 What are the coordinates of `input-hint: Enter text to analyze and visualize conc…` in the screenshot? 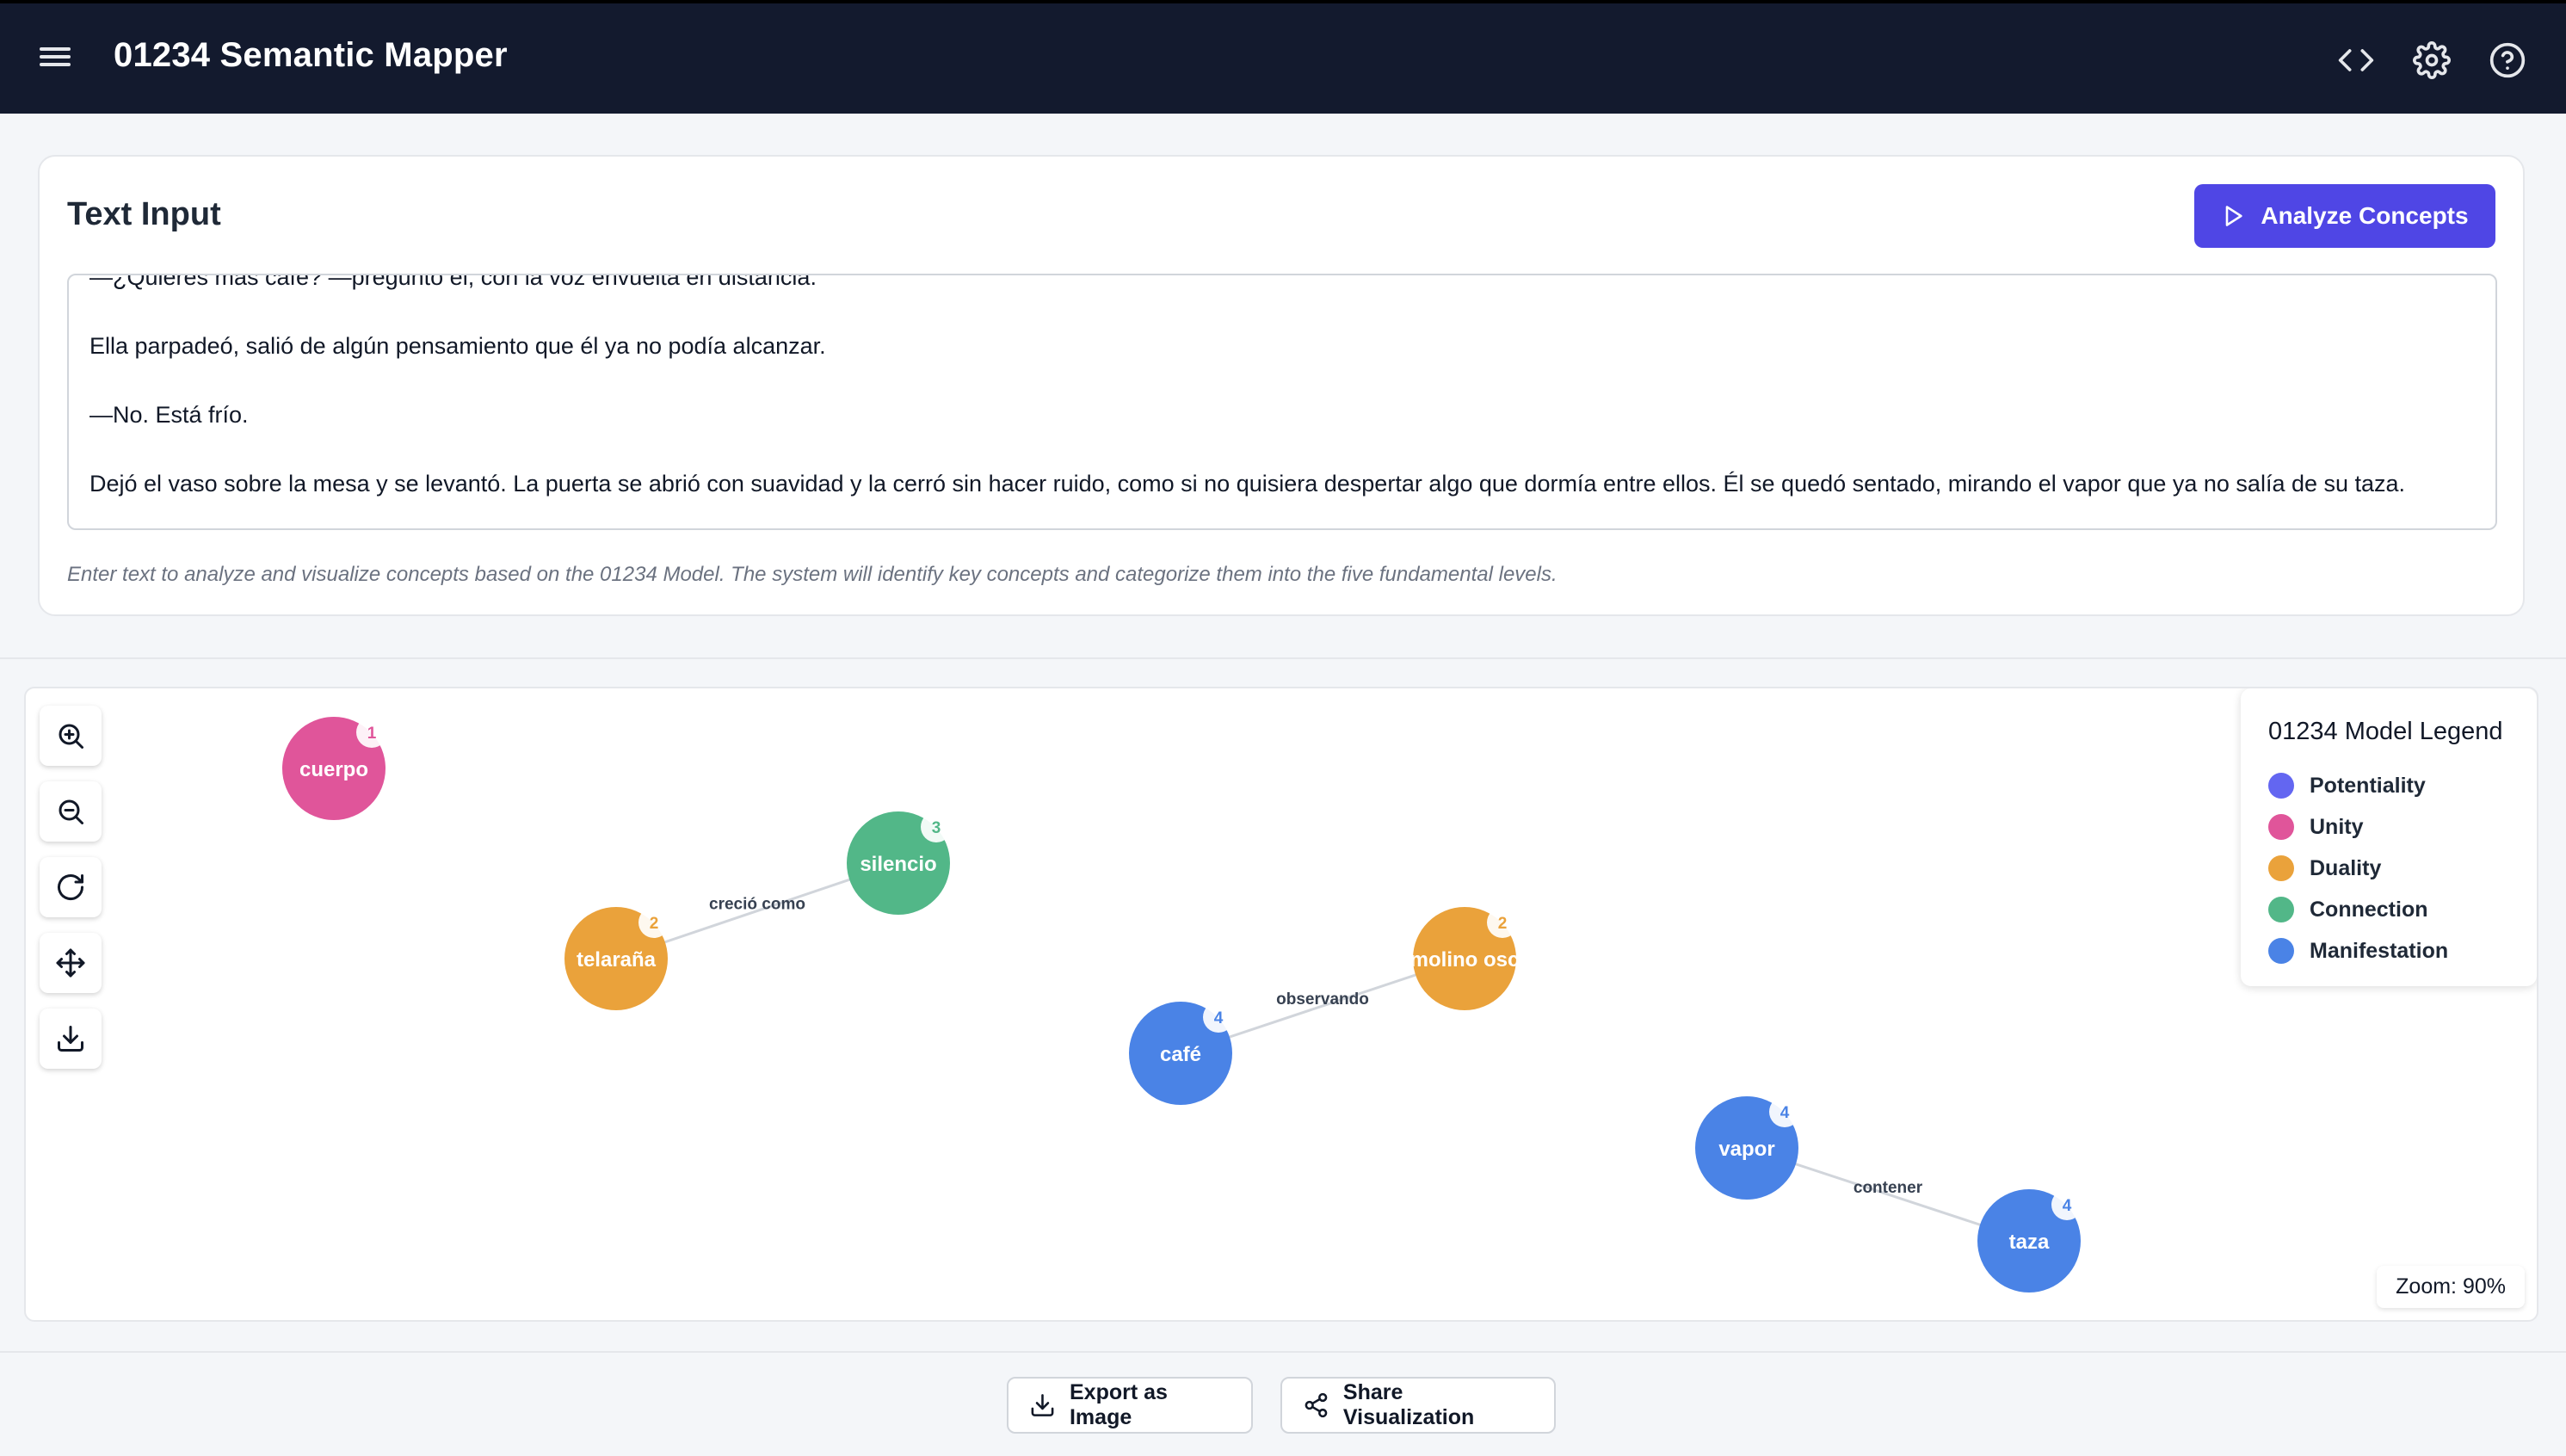 It's located at (812, 575).